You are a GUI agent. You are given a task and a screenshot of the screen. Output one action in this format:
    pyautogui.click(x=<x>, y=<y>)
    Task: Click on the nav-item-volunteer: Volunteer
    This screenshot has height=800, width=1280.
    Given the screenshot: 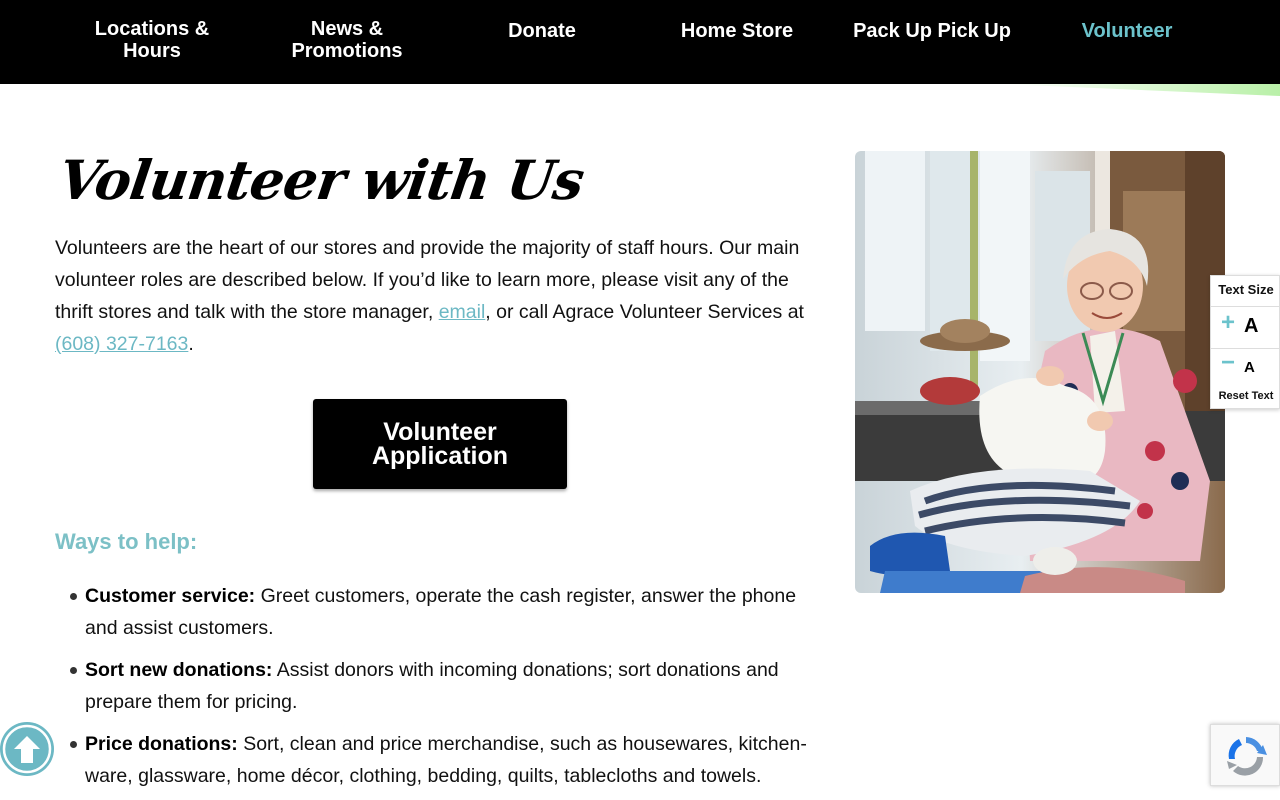 What is the action you would take?
    pyautogui.click(x=1127, y=31)
    